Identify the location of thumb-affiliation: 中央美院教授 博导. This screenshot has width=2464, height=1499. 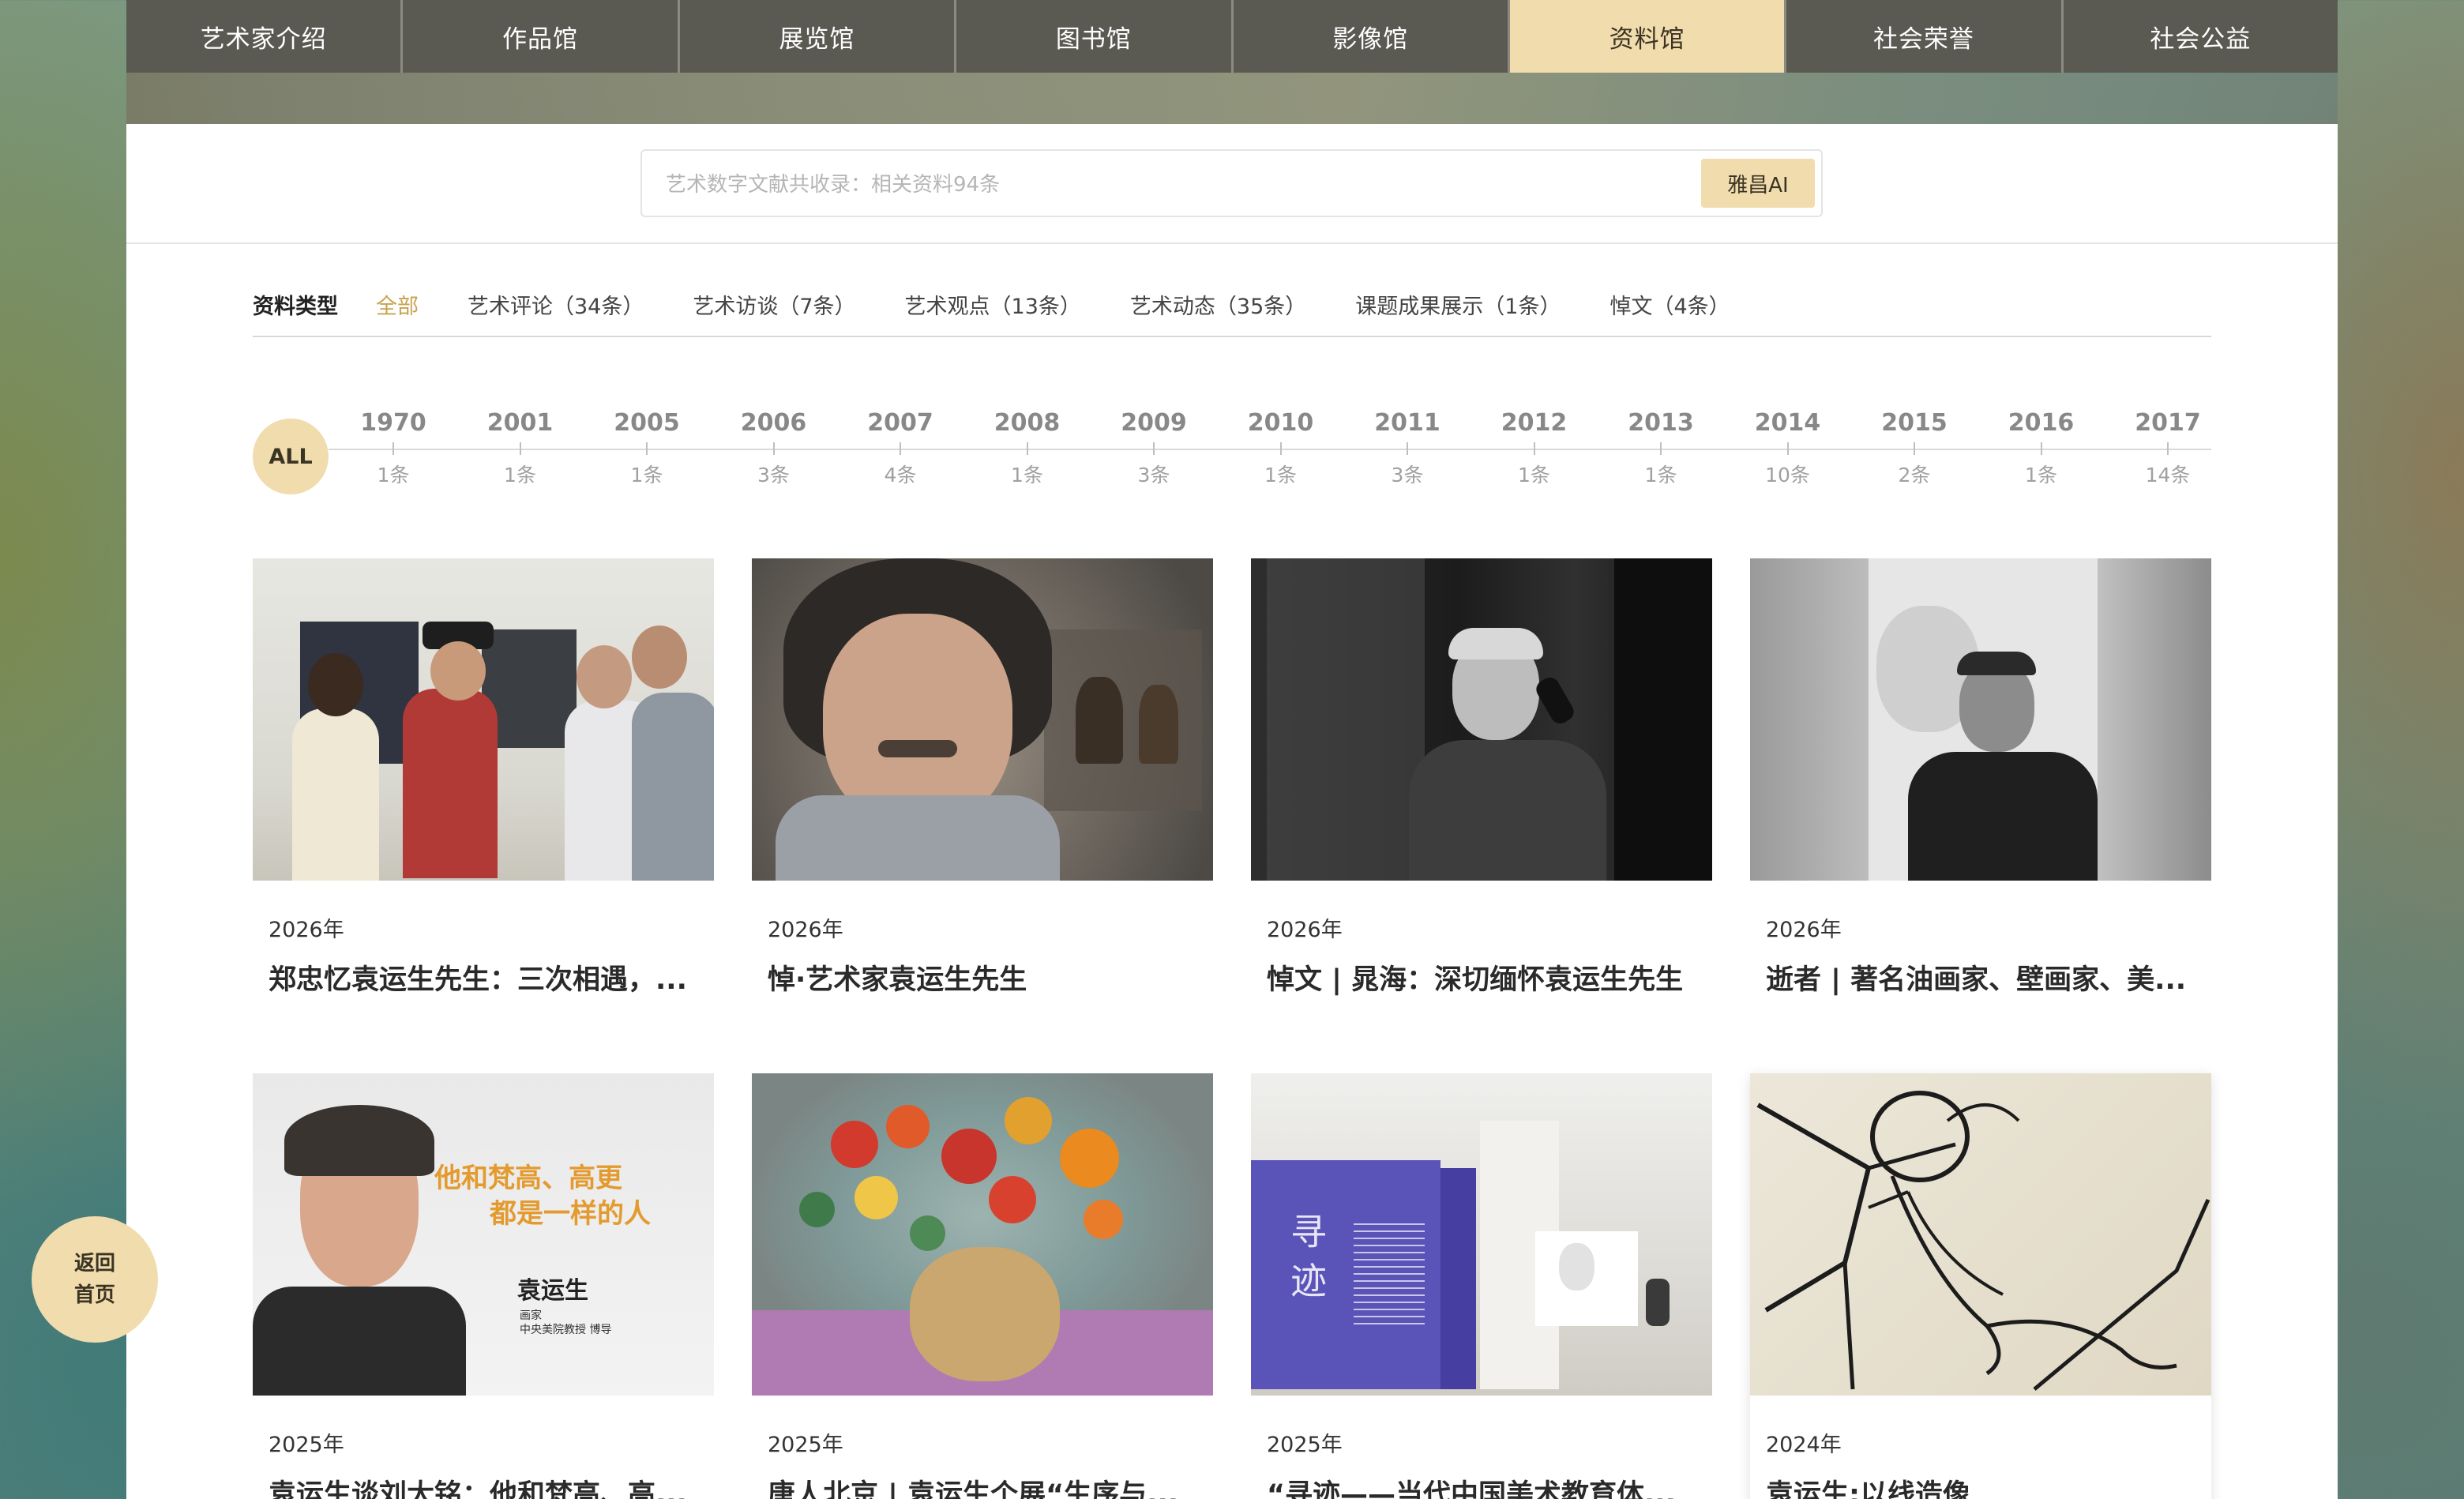
(566, 1330).